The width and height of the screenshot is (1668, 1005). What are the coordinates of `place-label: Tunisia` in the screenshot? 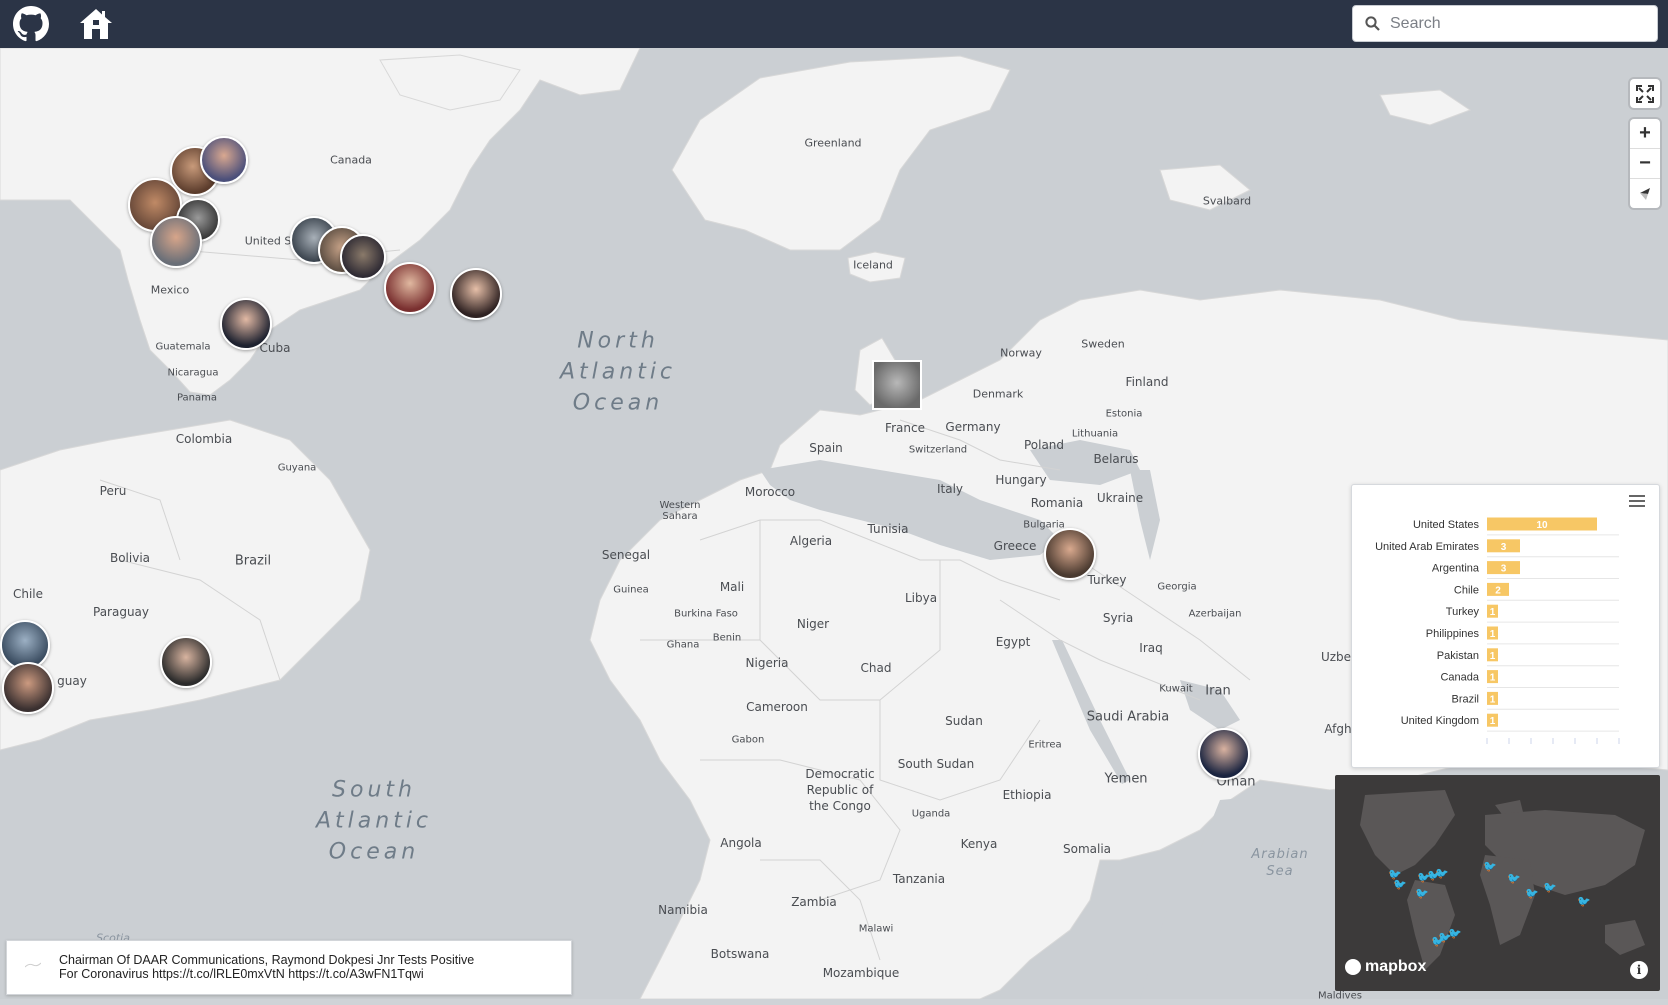 It's located at (888, 529).